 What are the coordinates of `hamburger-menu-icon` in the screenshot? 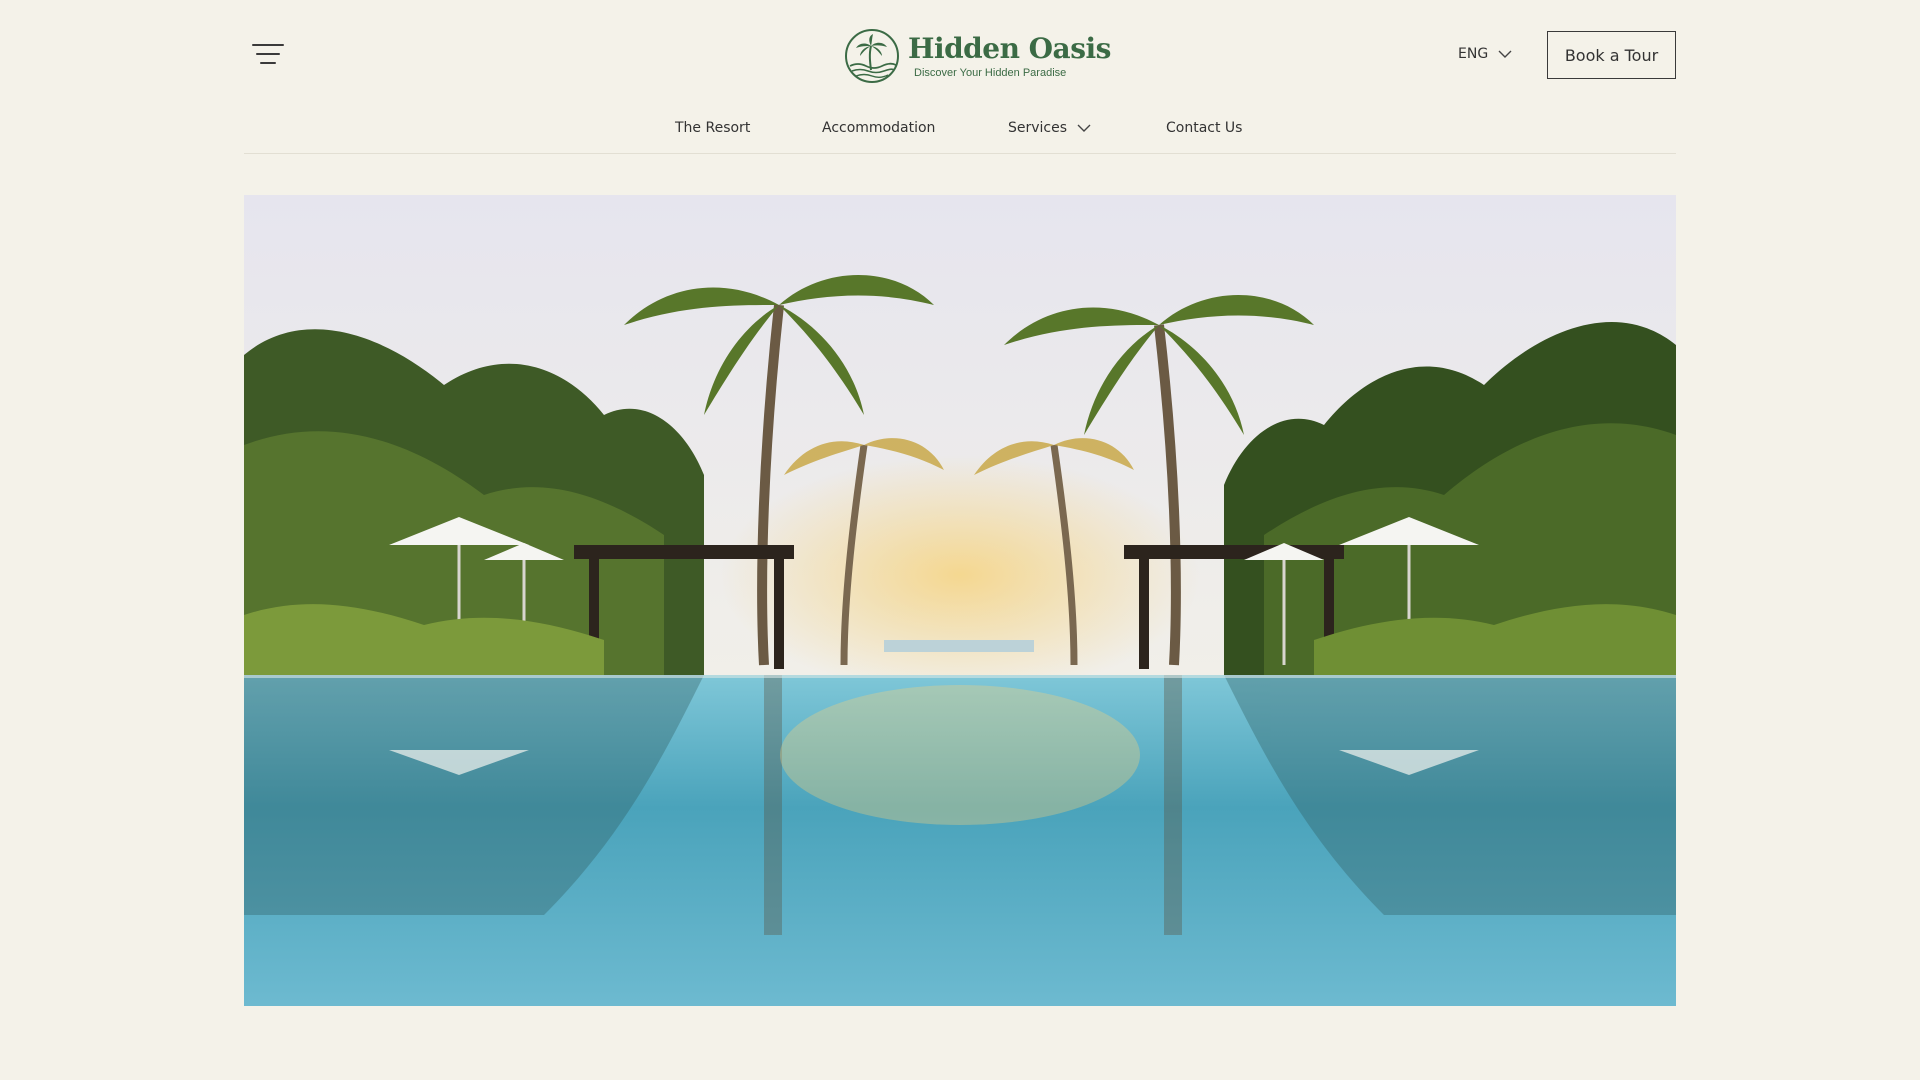 It's located at (269, 54).